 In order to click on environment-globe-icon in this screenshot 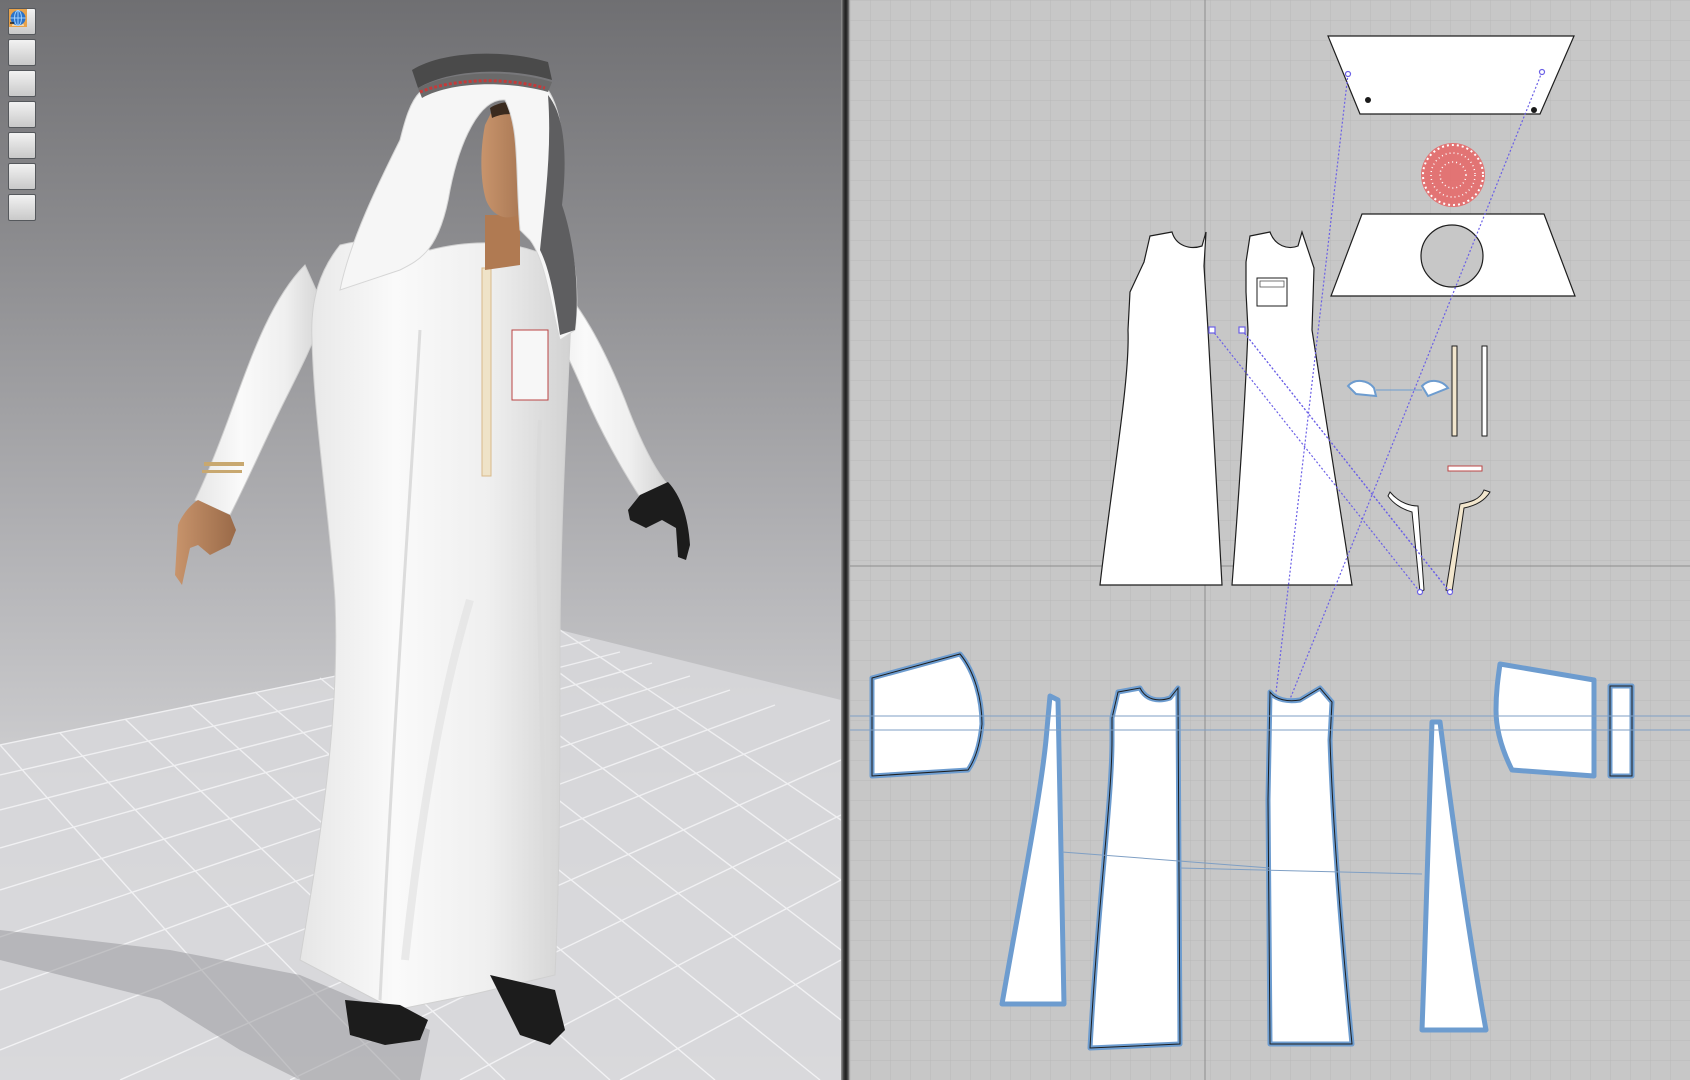, I will do `click(22, 115)`.